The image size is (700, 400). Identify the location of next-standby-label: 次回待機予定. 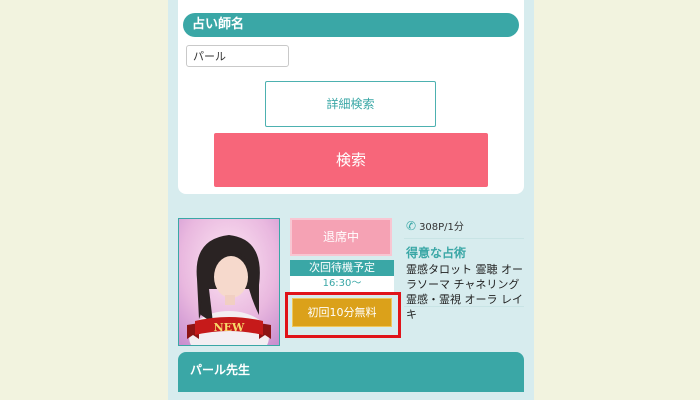
(342, 268).